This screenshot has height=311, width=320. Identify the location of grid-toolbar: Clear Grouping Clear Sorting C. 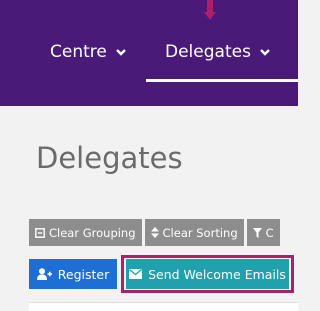
(154, 232).